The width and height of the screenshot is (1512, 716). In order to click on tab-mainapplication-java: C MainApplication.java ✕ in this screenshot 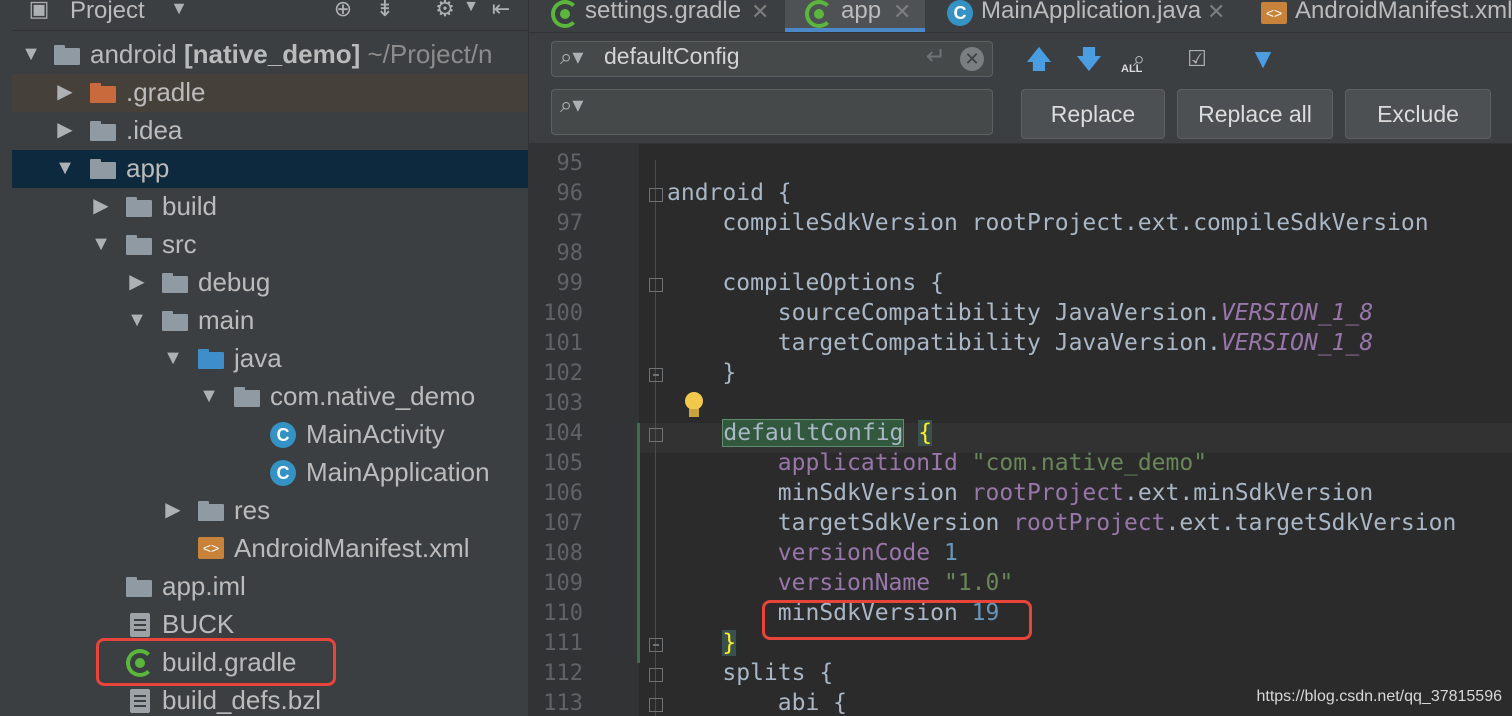, I will do `click(1081, 16)`.